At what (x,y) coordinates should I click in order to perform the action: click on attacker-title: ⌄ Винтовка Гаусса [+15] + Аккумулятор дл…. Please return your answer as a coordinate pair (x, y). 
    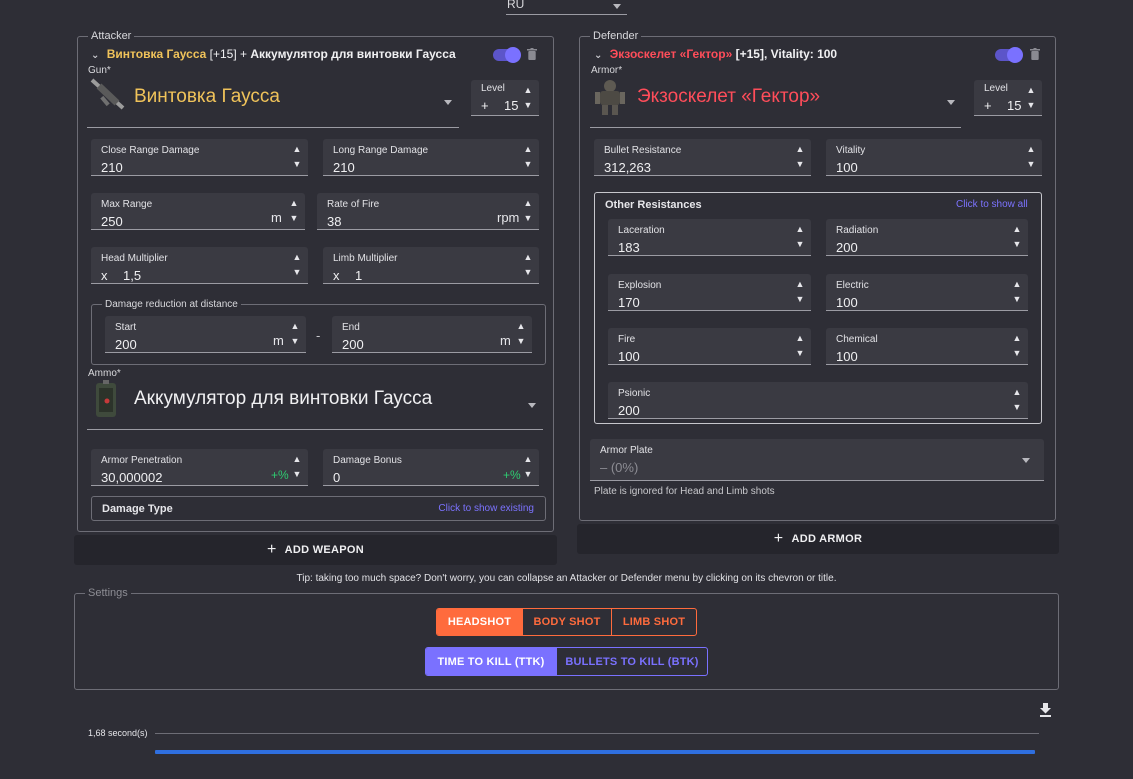
    Looking at the image, I should click on (273, 54).